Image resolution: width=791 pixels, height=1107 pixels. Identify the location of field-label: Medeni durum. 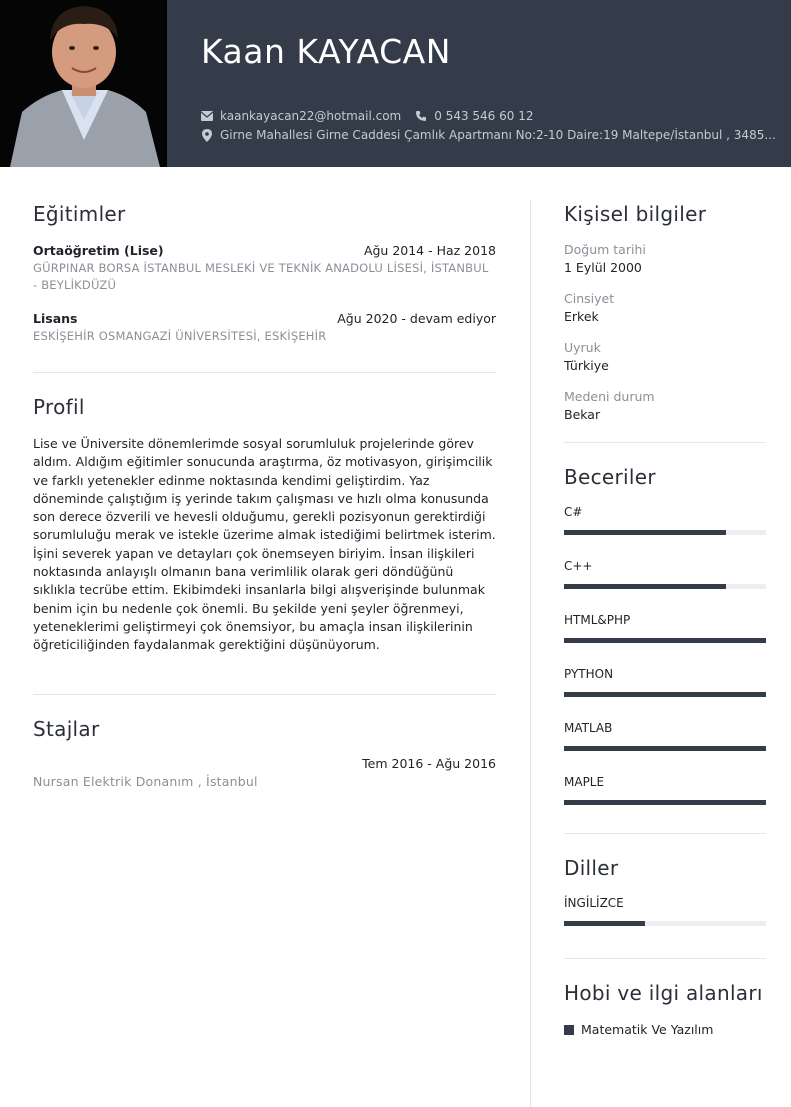
(609, 396).